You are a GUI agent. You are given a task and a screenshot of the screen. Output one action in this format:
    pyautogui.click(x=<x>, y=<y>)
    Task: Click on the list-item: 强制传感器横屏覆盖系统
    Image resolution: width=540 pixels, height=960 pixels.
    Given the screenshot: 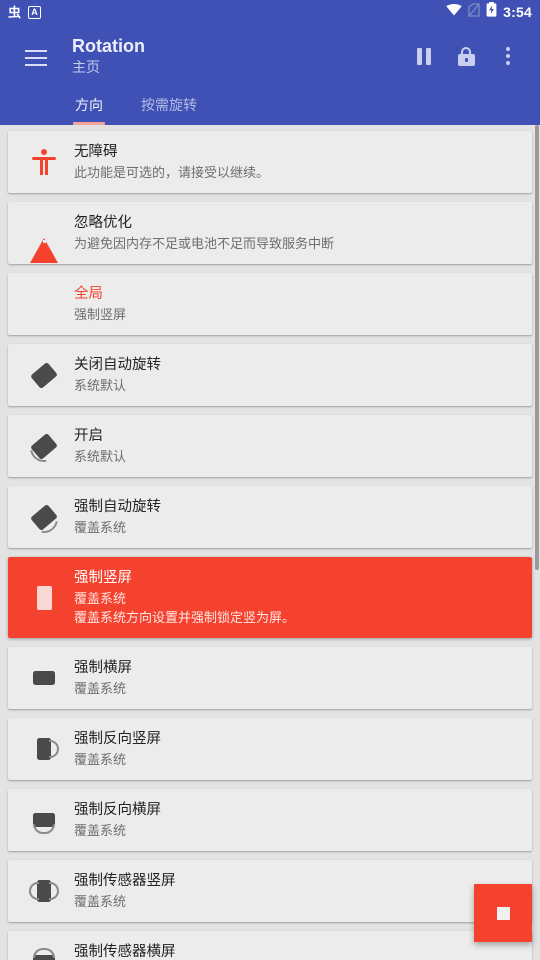 What is the action you would take?
    pyautogui.click(x=270, y=945)
    